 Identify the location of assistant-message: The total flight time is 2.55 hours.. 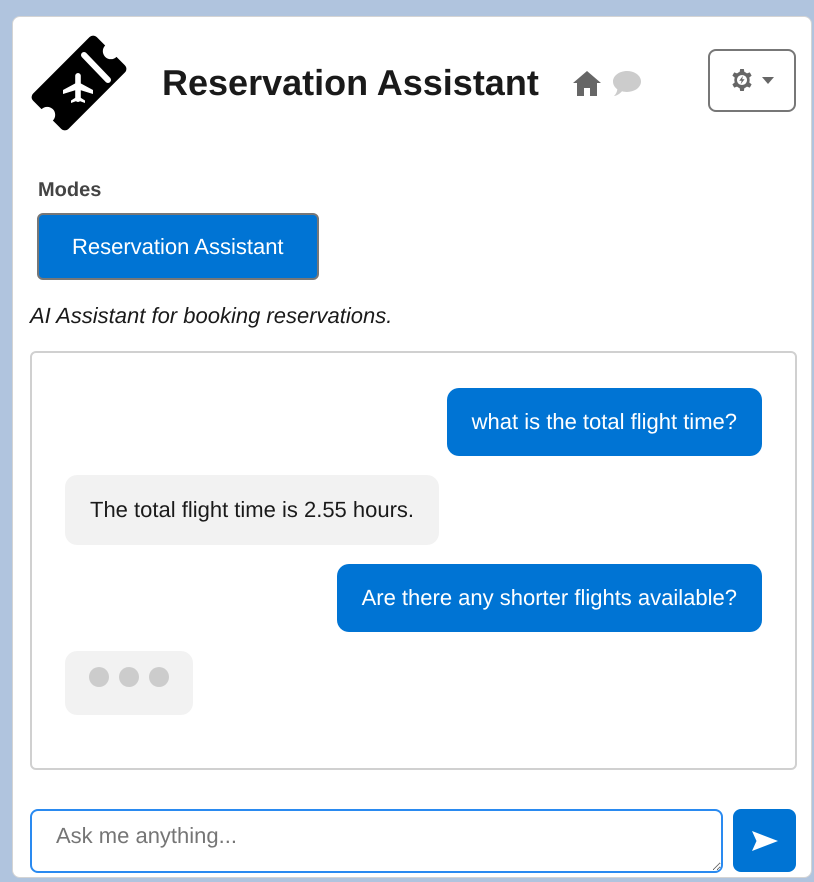
(252, 510).